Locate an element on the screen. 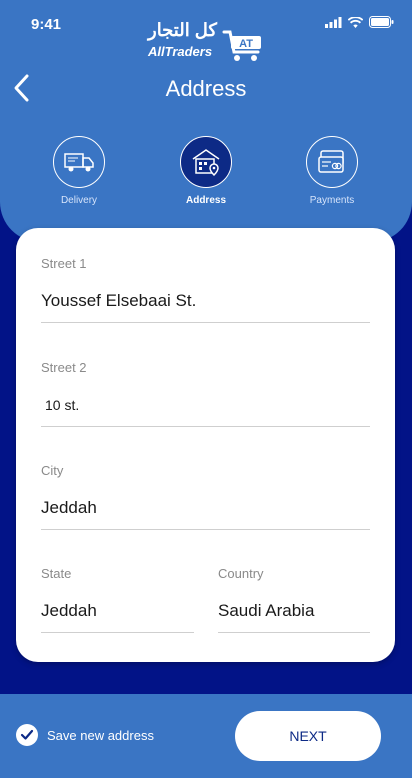 This screenshot has width=412, height=778. street2-label: Street 2 is located at coordinates (64, 367).